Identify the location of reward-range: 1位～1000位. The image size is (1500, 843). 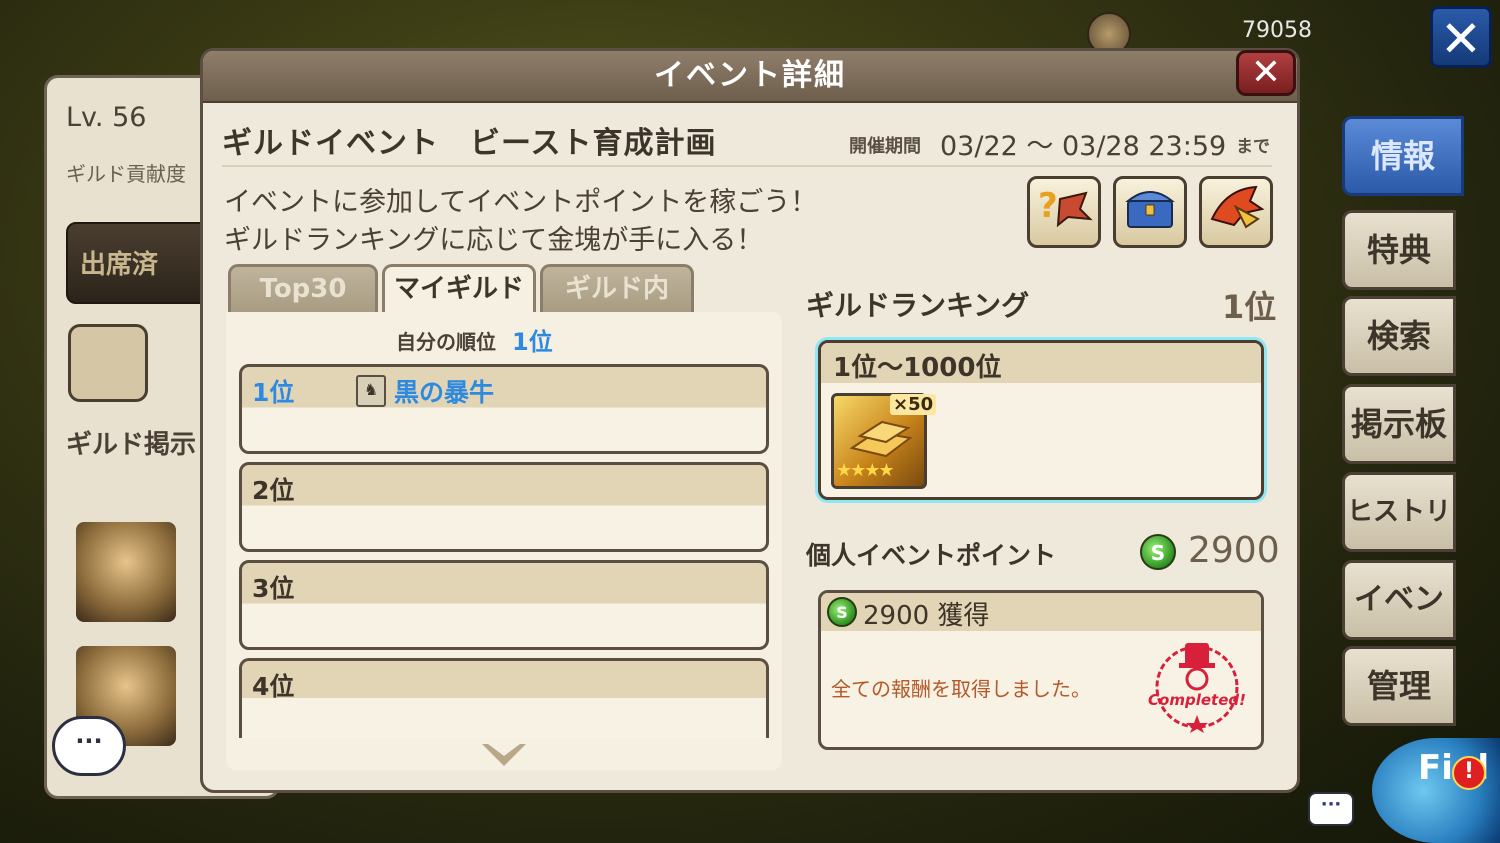
(917, 368).